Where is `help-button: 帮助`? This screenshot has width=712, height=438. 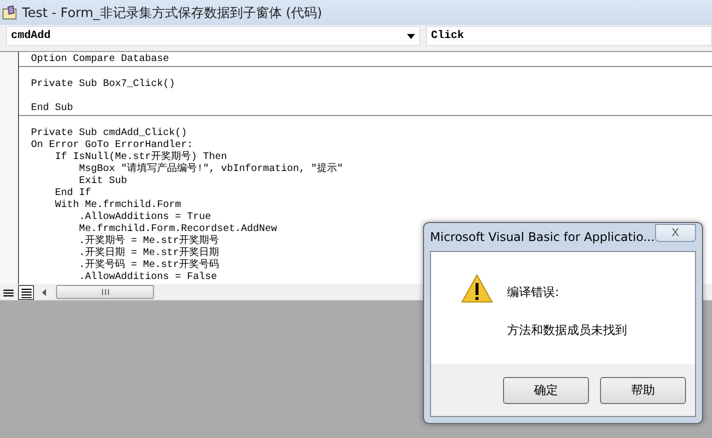
help-button: 帮助 is located at coordinates (643, 390).